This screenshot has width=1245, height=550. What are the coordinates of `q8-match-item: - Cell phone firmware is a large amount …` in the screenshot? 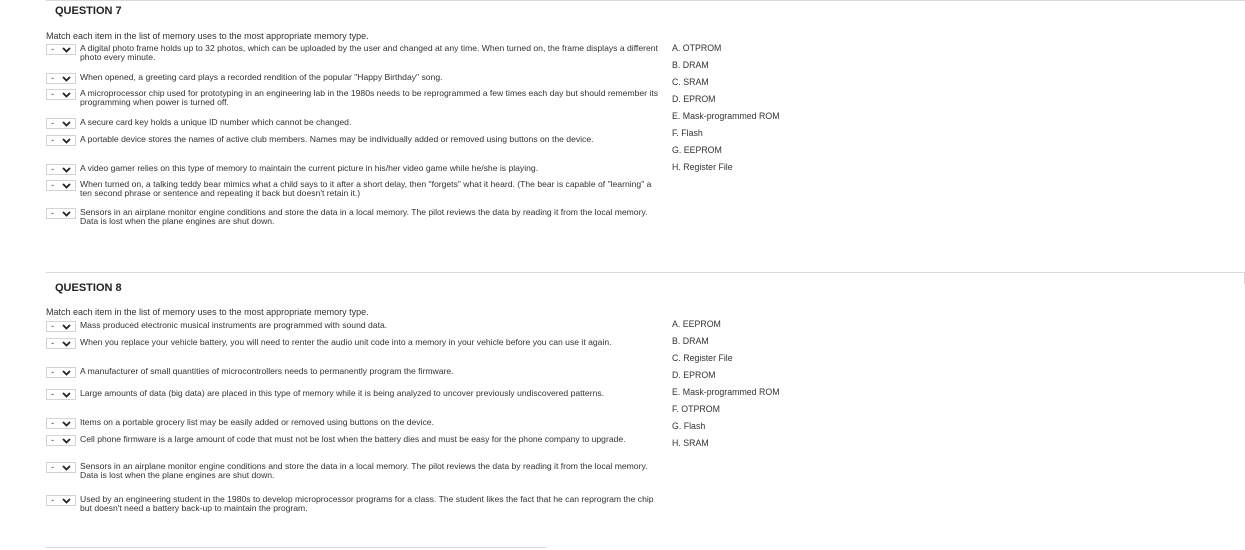 It's located at (356, 440).